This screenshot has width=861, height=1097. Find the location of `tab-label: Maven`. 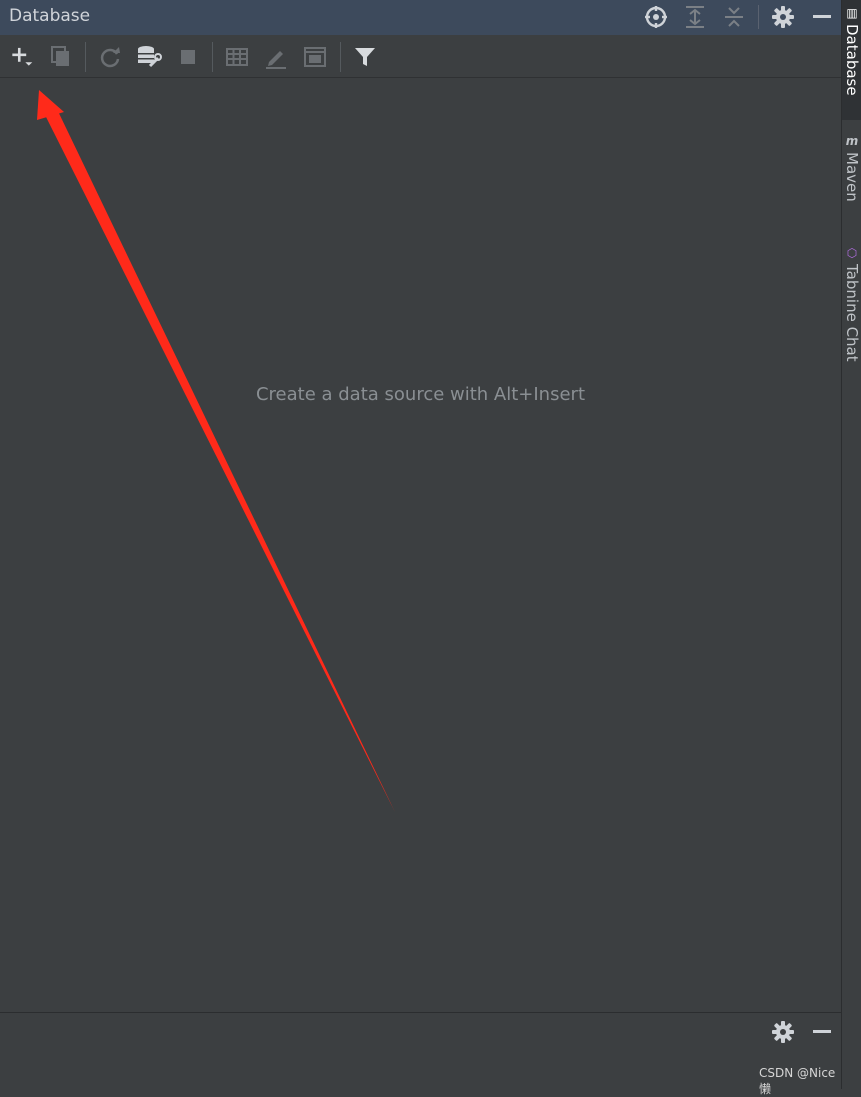

tab-label: Maven is located at coordinates (852, 177).